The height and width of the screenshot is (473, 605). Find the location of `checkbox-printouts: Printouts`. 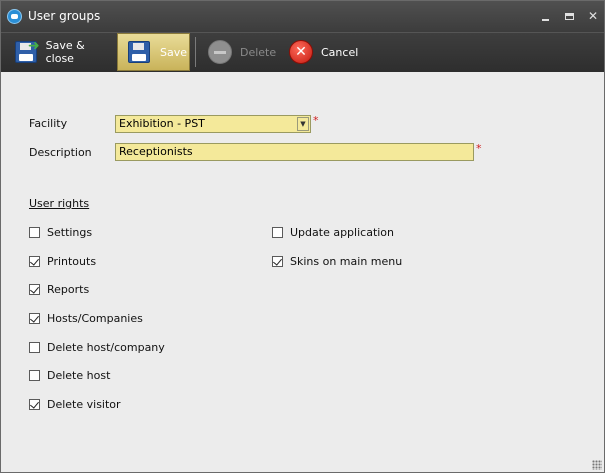

checkbox-printouts: Printouts is located at coordinates (62, 261).